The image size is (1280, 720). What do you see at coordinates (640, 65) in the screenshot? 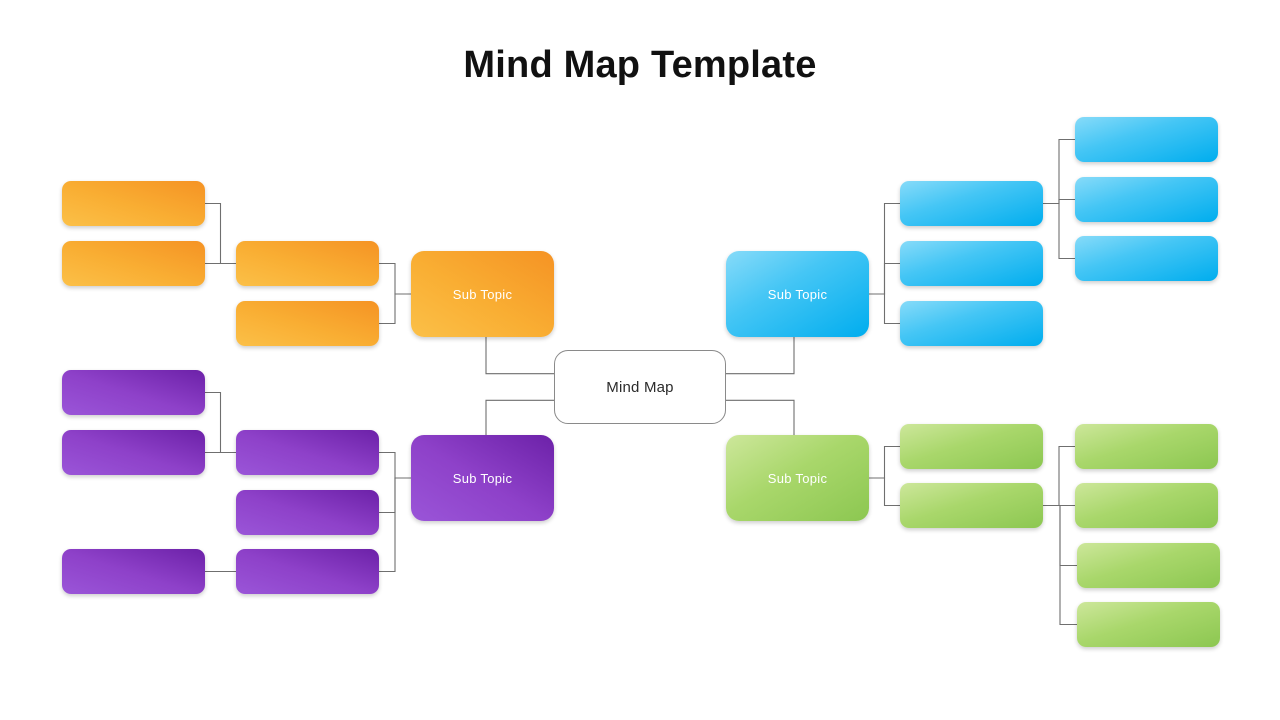
I see `page-title: Mind Map Template` at bounding box center [640, 65].